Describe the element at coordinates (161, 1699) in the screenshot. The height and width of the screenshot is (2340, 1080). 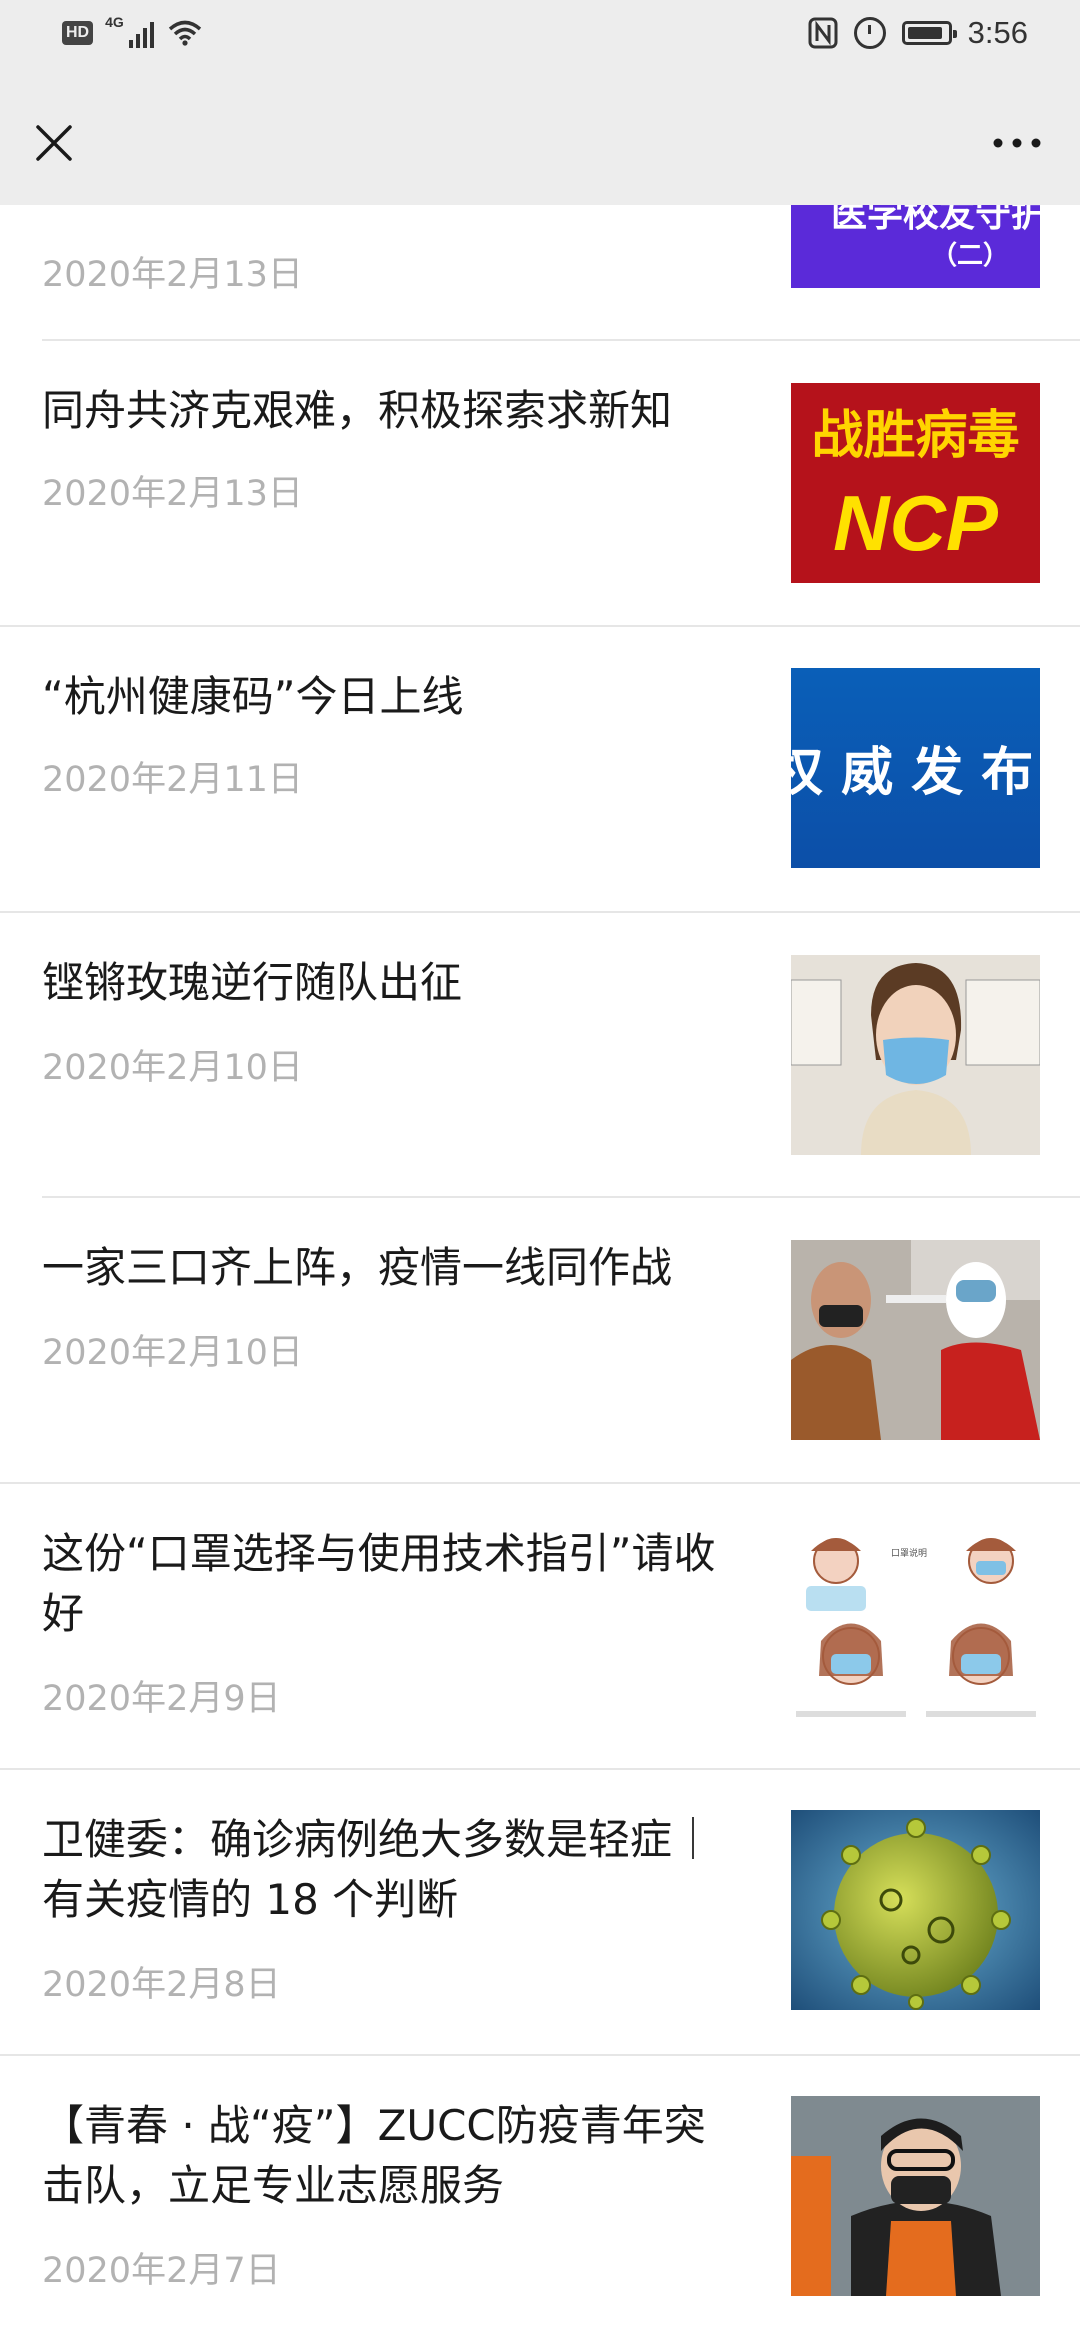
I see `article-date: 2020年2月9日` at that location.